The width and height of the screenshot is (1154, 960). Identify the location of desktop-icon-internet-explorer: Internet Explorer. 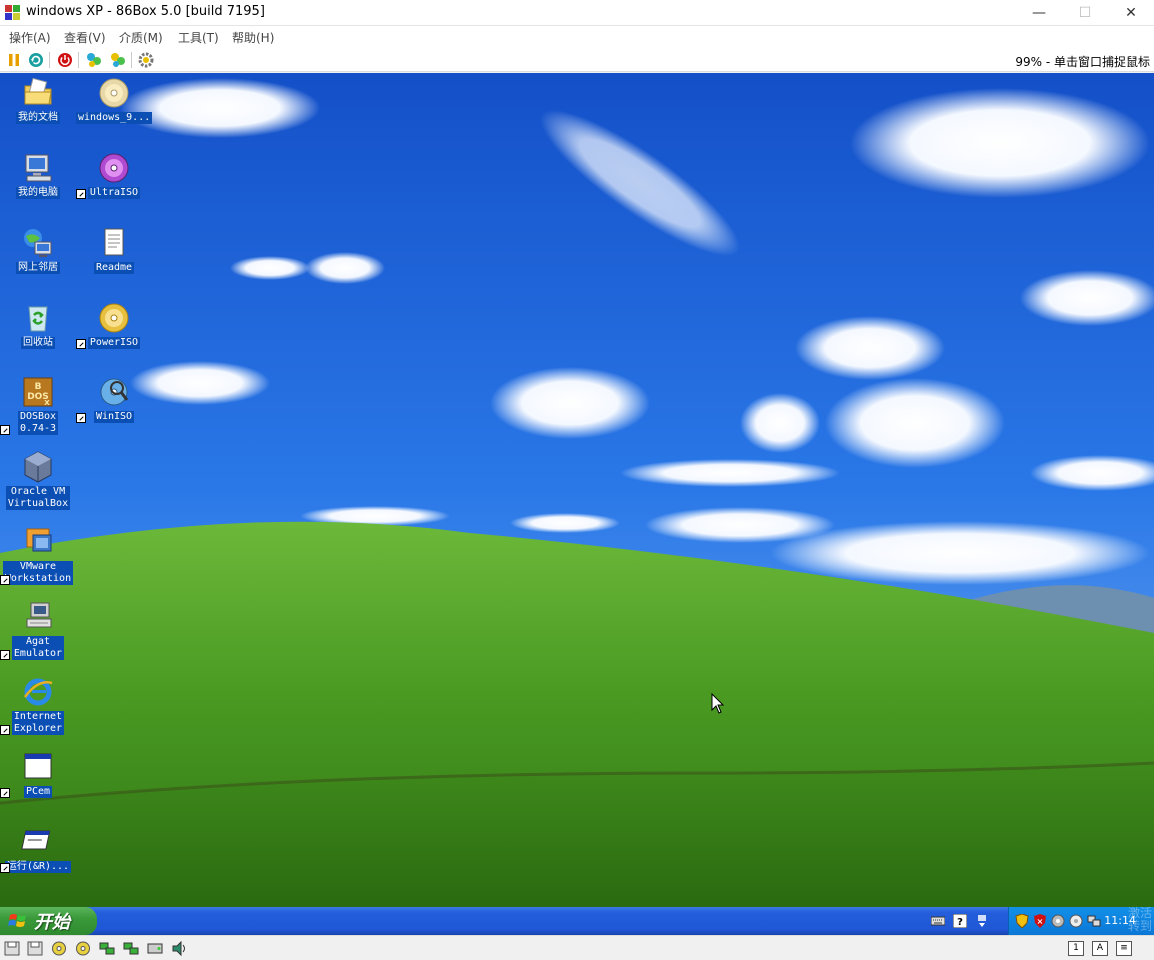
(38, 705).